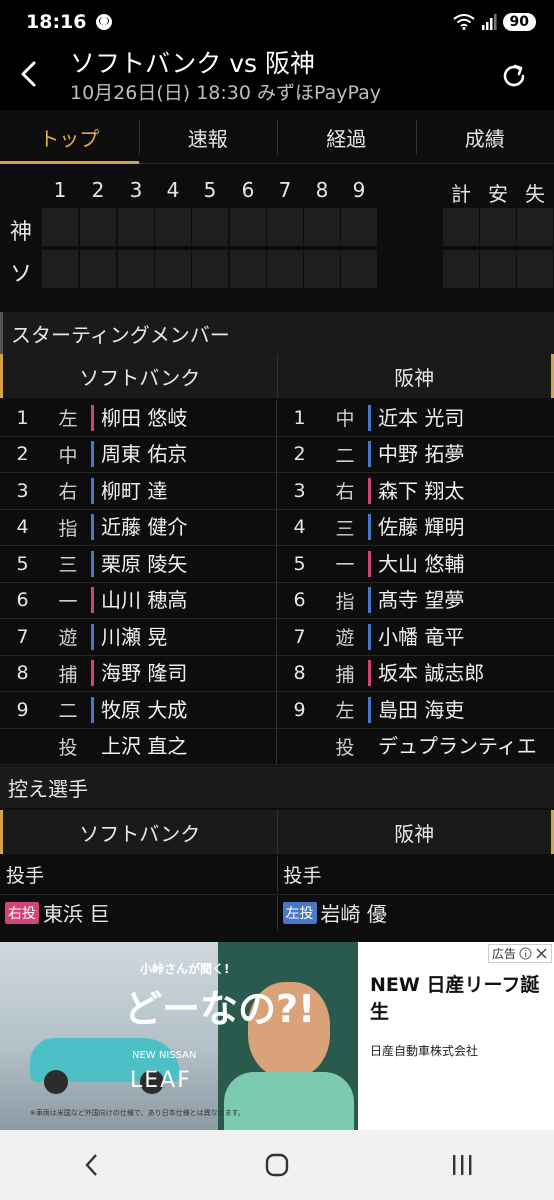 Image resolution: width=554 pixels, height=1200 pixels. What do you see at coordinates (185, 969) in the screenshot?
I see `ad-image-line1: 小峠さんが聞く!` at bounding box center [185, 969].